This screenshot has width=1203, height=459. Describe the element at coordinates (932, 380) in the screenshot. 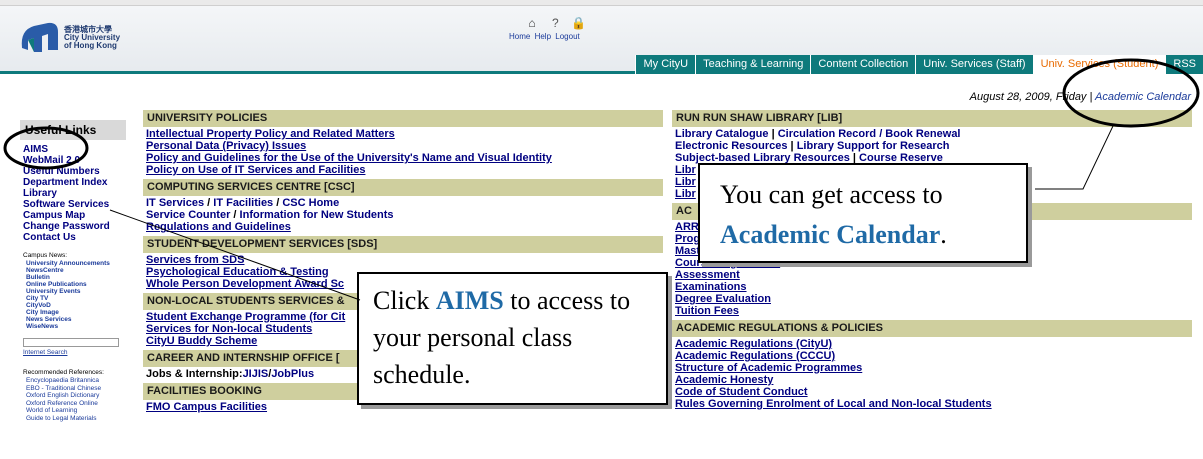

I see `regulation-link: Academic Honesty` at that location.